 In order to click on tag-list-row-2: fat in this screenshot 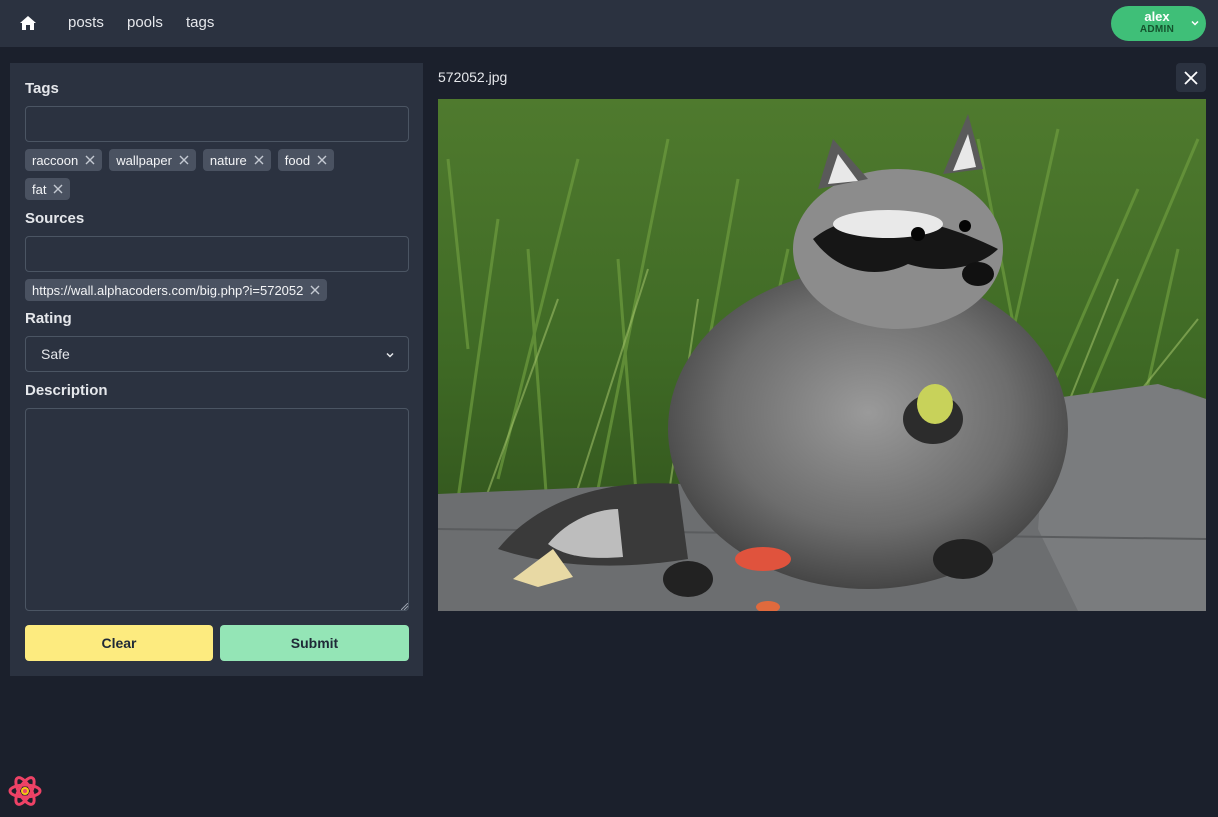, I will do `click(48, 189)`.